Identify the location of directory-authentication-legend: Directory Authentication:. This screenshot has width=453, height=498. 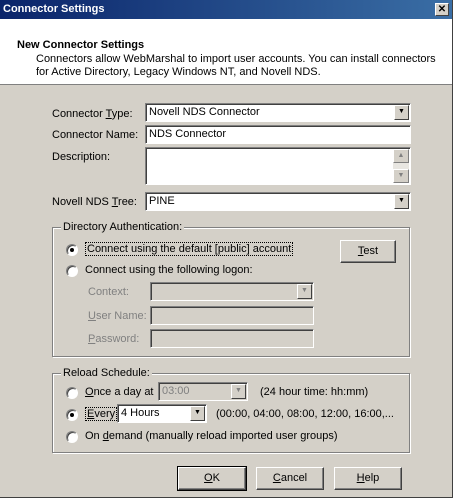
(123, 227).